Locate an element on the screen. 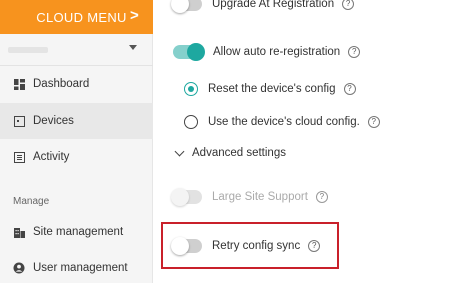  sidebar-item-label: Site management is located at coordinates (78, 232).